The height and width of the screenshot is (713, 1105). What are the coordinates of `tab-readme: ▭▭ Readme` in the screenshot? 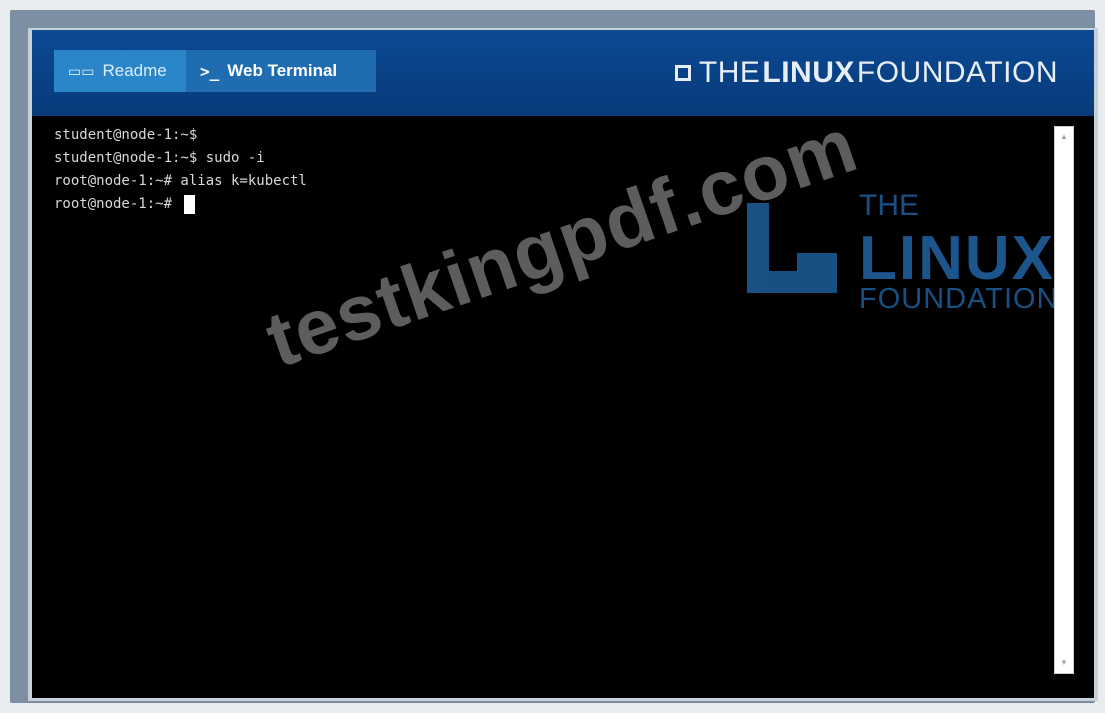 It's located at (120, 71).